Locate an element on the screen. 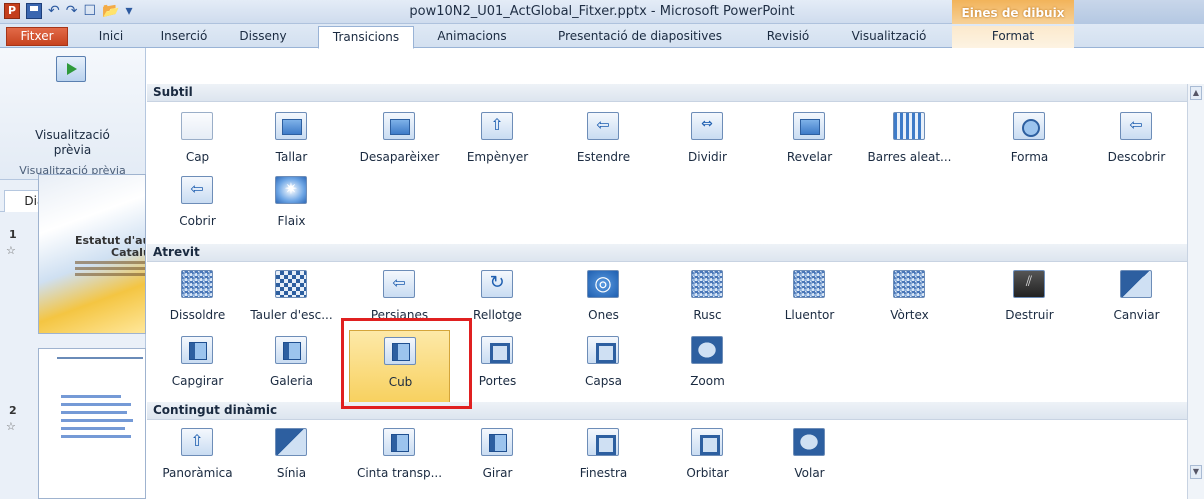 Image resolution: width=1204 pixels, height=499 pixels. slide-title-line2: Catalu is located at coordinates (128, 252).